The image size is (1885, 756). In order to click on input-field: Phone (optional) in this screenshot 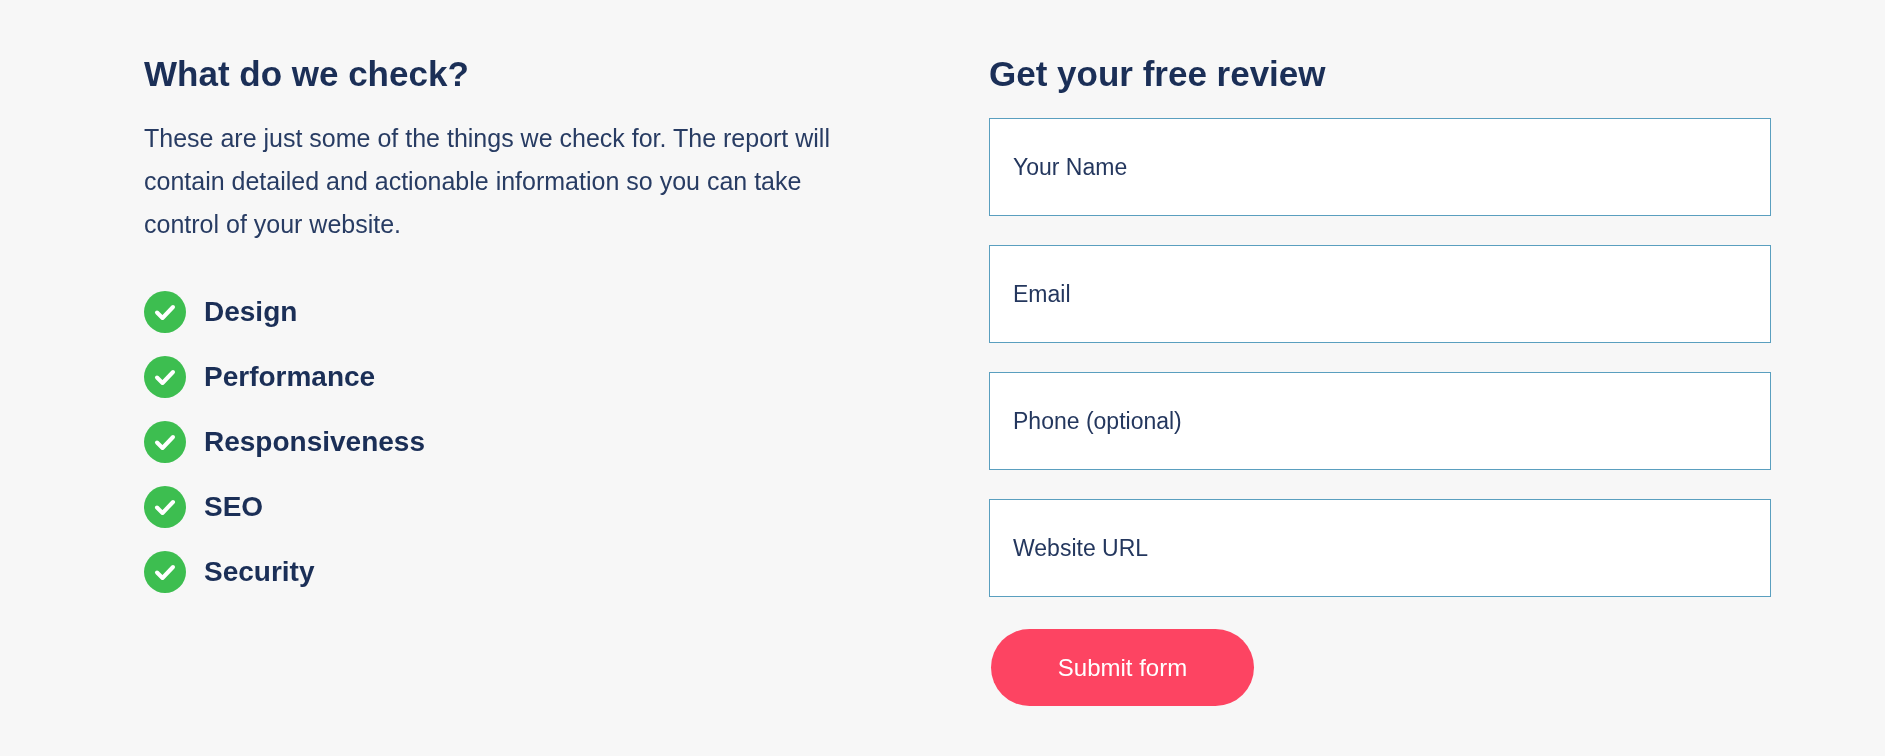, I will do `click(1380, 421)`.